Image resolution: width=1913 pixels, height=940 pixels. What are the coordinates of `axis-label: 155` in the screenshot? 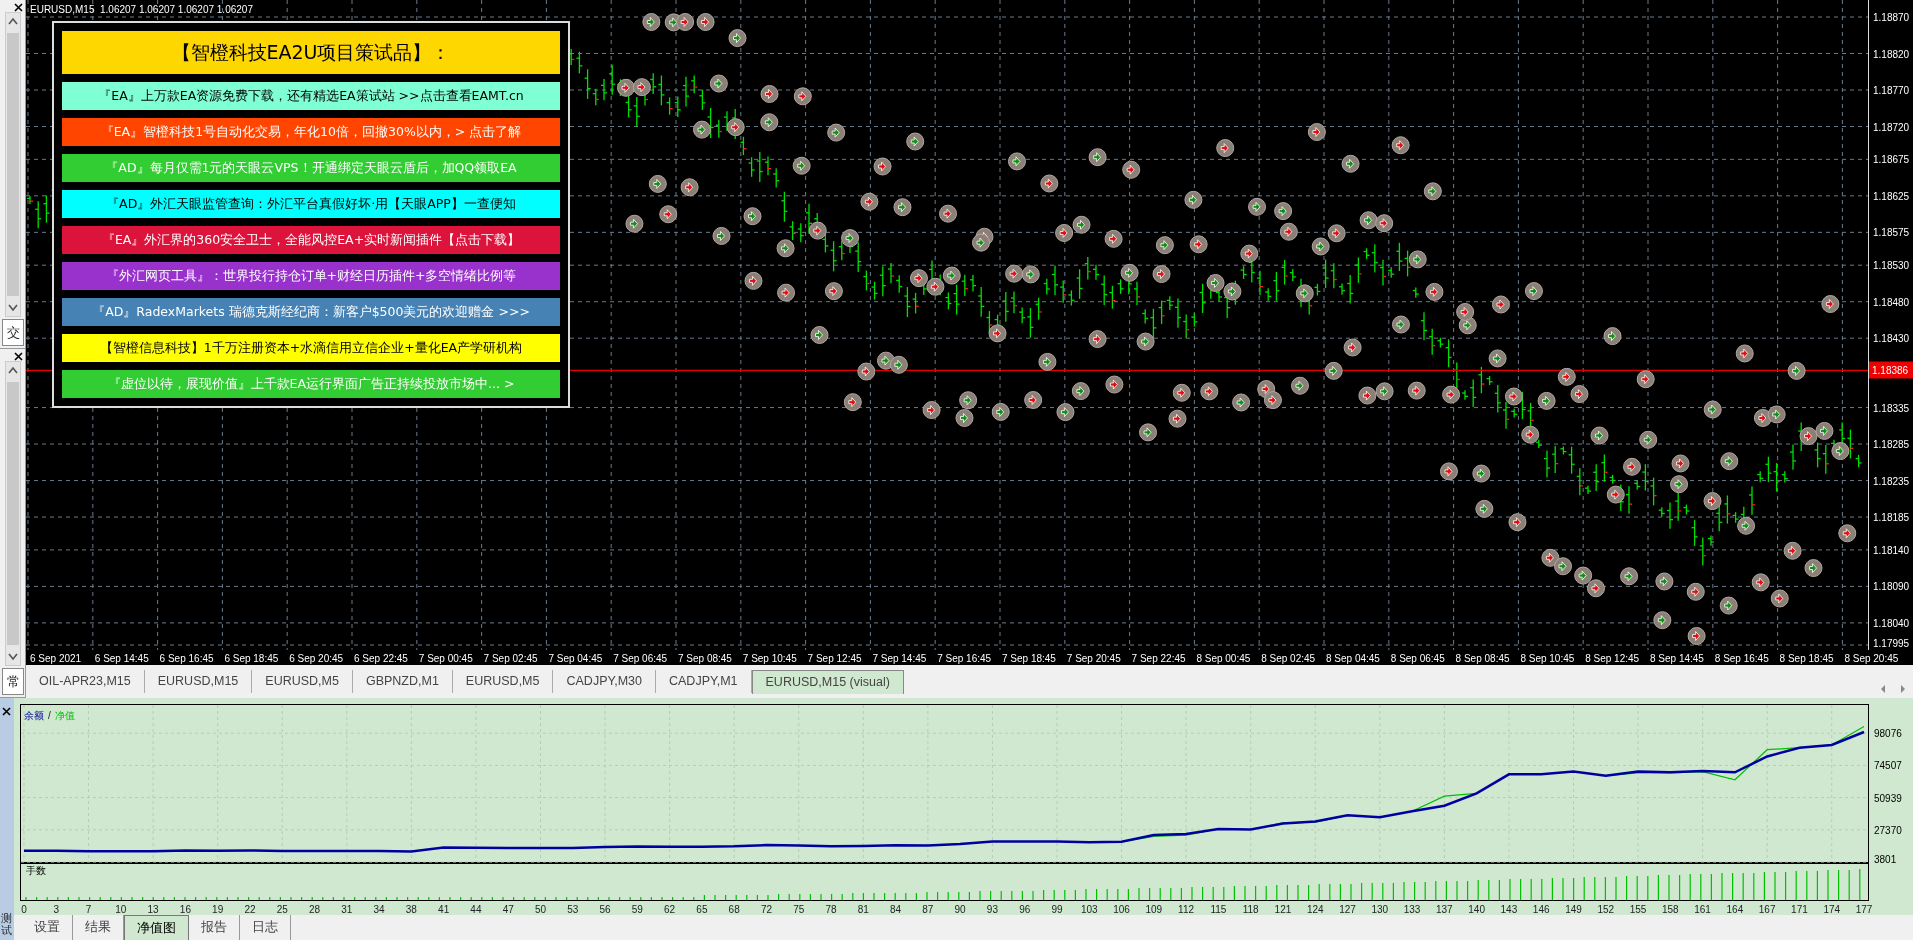 It's located at (1638, 910).